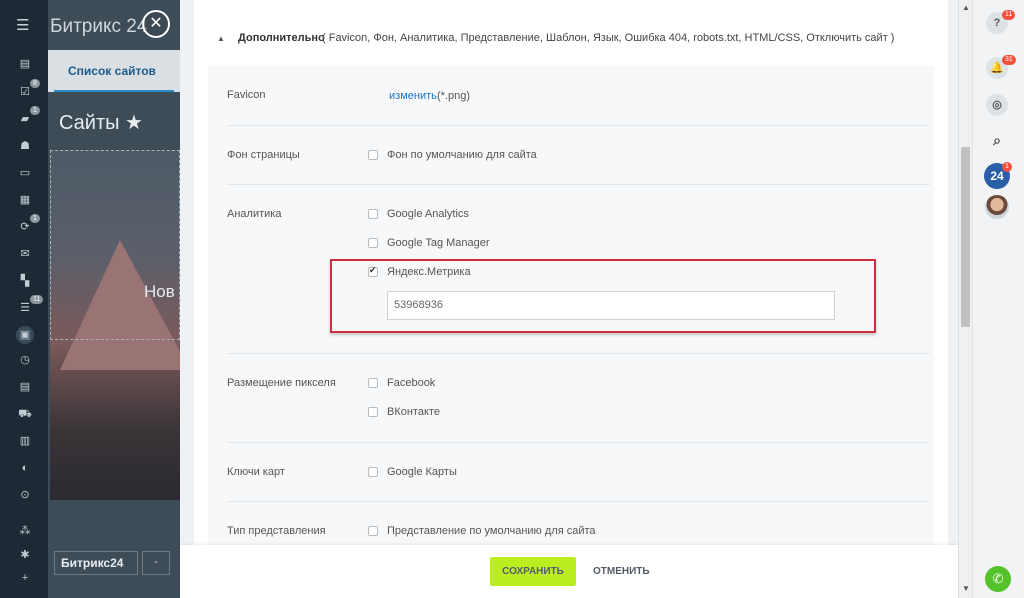 Image resolution: width=1024 pixels, height=598 pixels. I want to click on scroll-up-icon: ▲, so click(966, 7).